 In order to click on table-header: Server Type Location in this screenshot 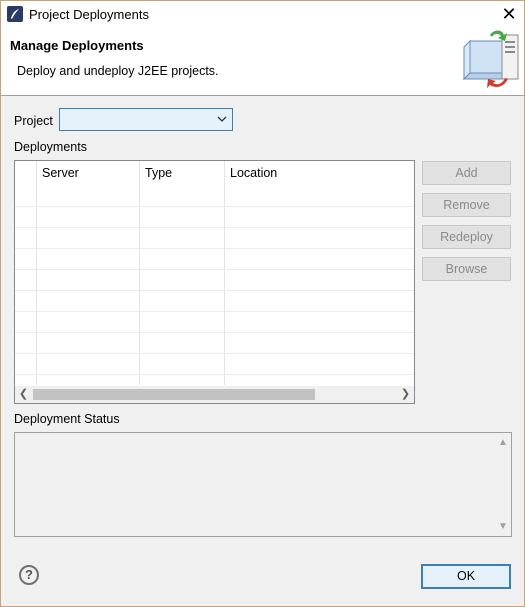, I will do `click(214, 173)`.